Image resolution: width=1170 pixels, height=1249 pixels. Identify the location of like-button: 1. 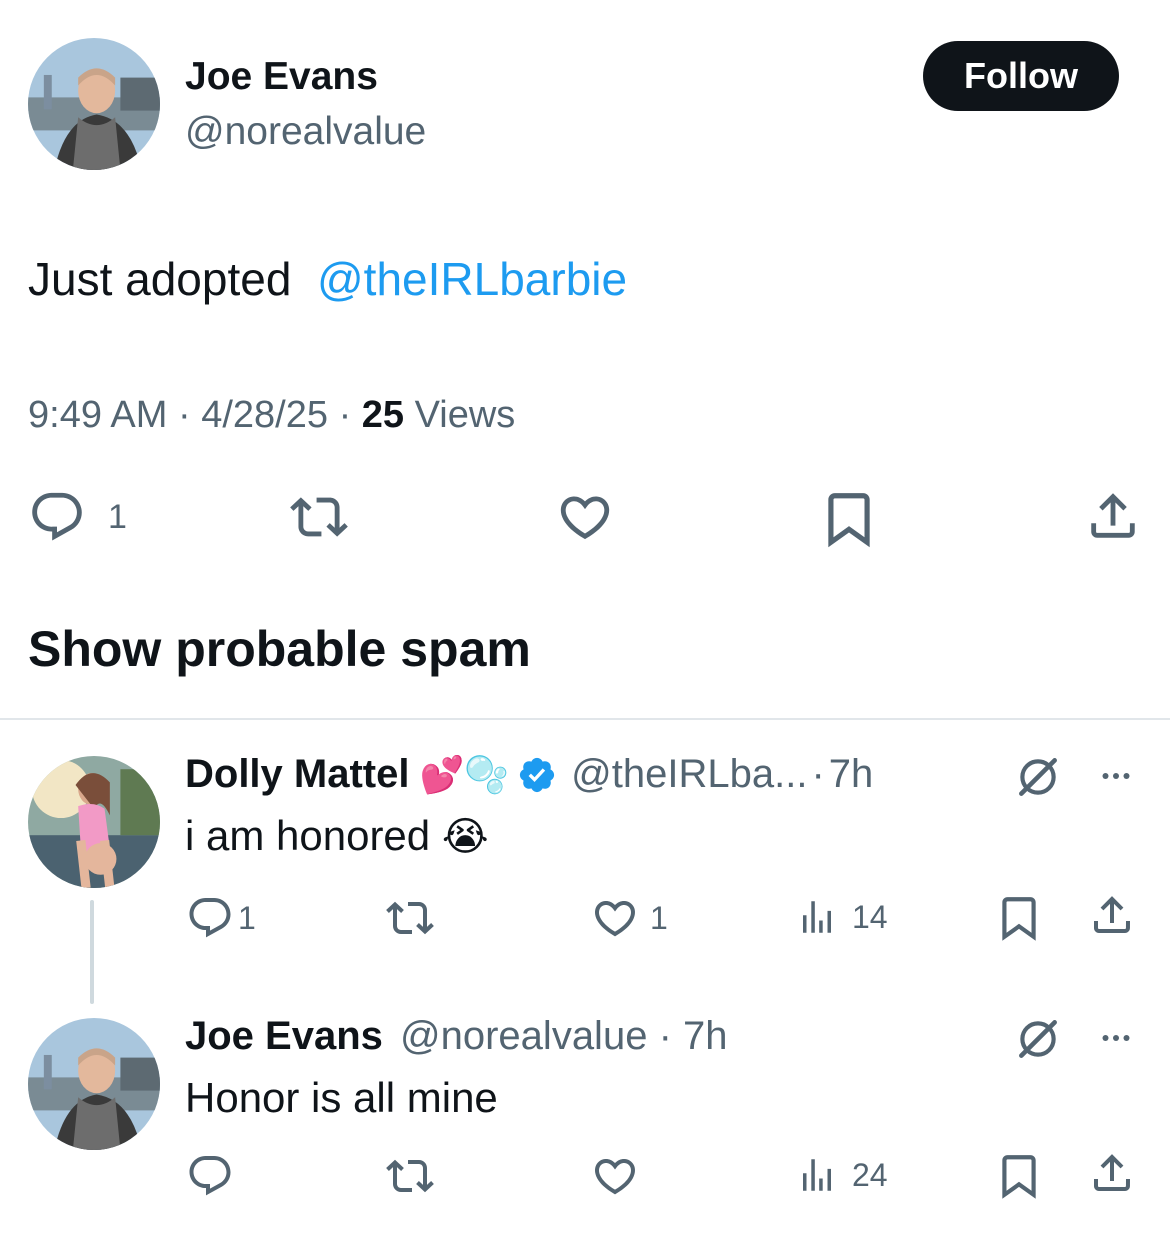
(629, 918).